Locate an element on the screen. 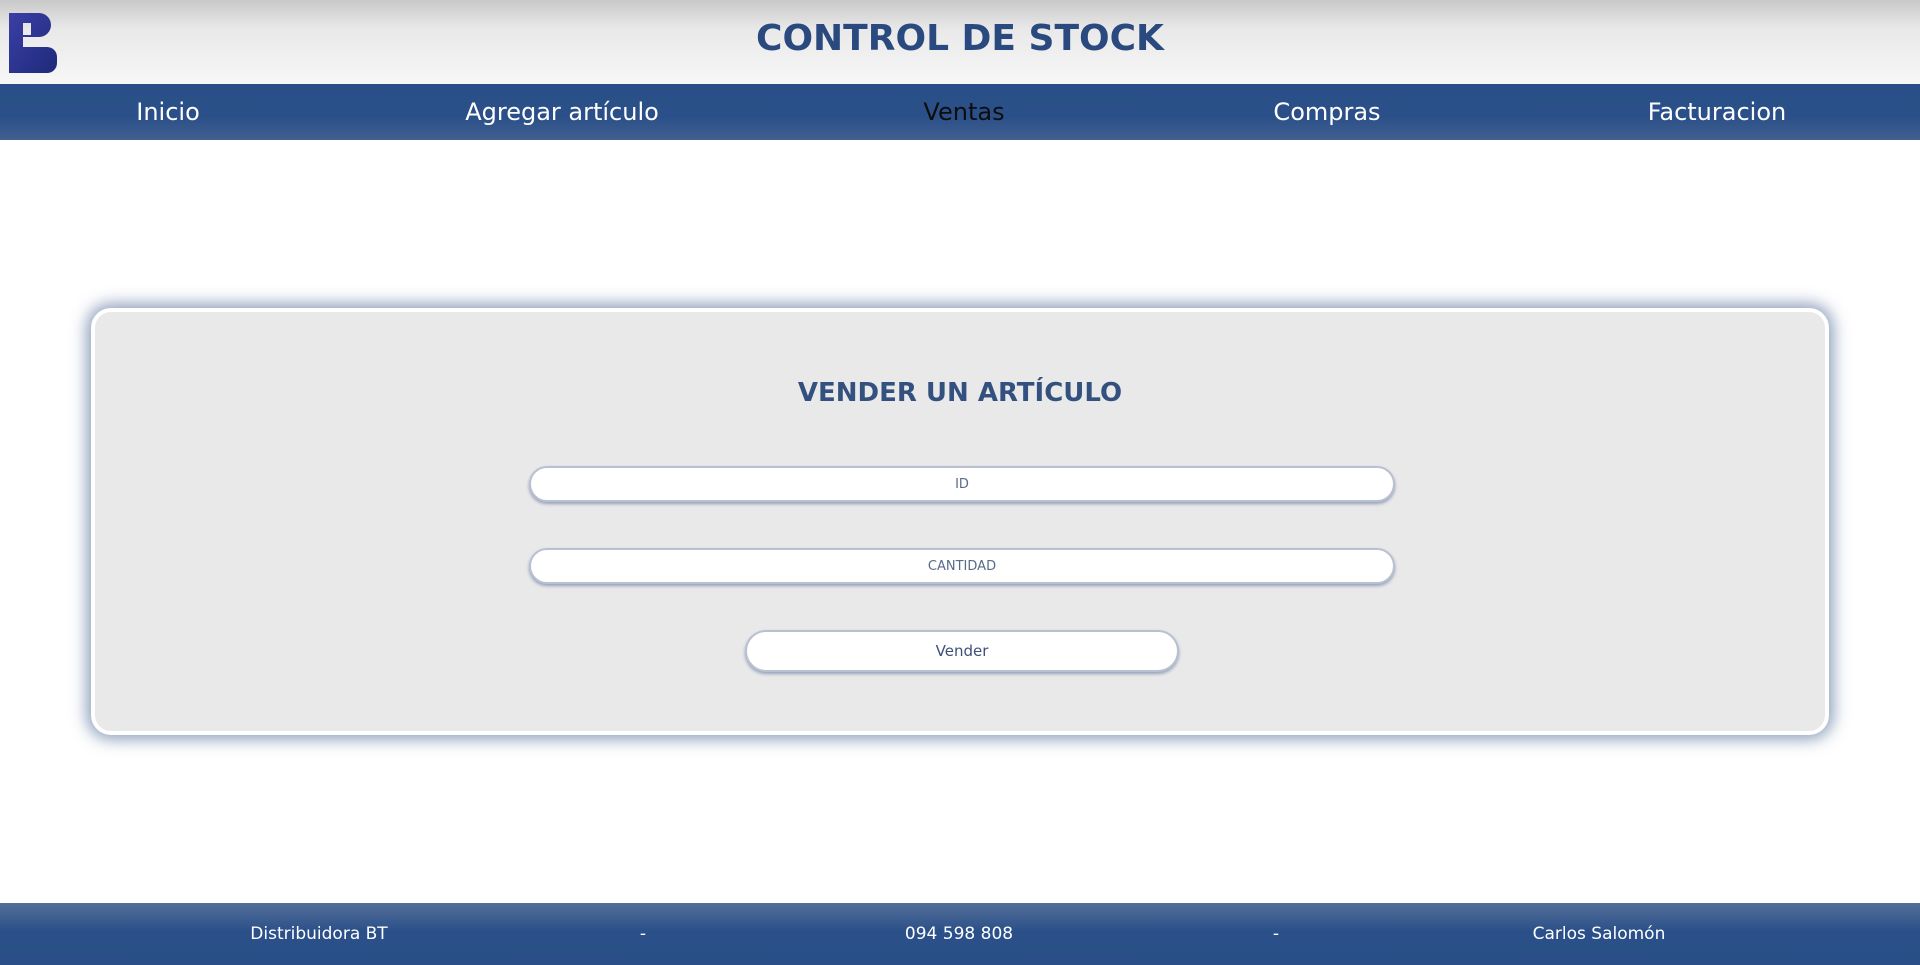 This screenshot has width=1920, height=965. nav-item-facturacion: Facturacion is located at coordinates (1717, 112).